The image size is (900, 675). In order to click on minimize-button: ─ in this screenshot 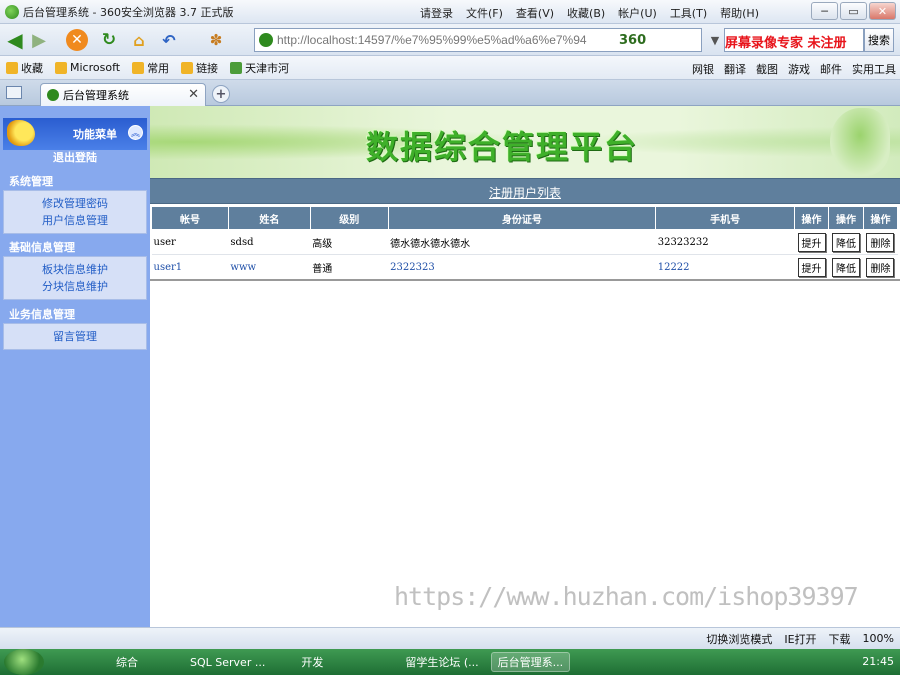, I will do `click(824, 11)`.